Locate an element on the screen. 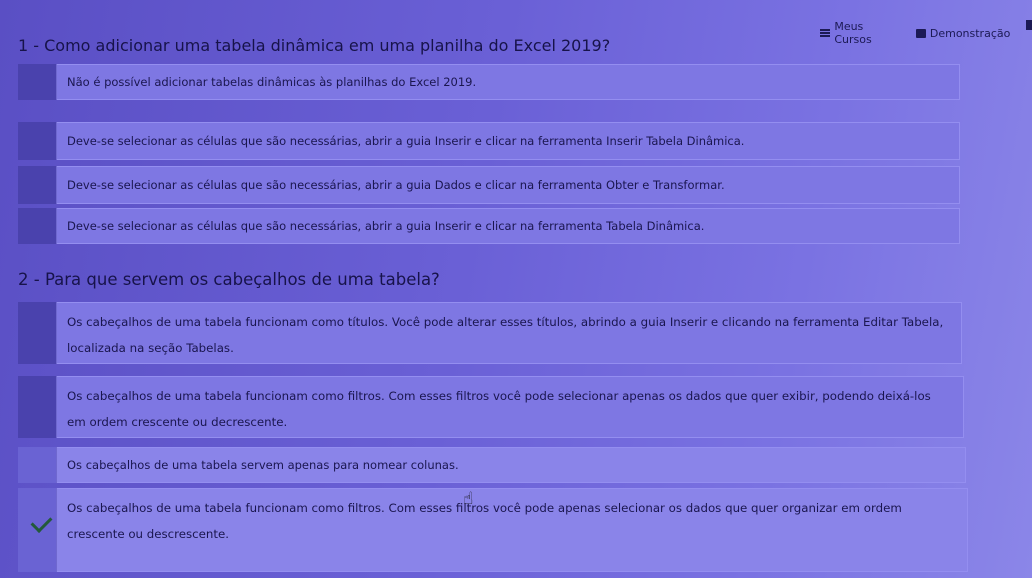 The image size is (1032, 578). top-nav: Meus Cursos Demonstração is located at coordinates (926, 33).